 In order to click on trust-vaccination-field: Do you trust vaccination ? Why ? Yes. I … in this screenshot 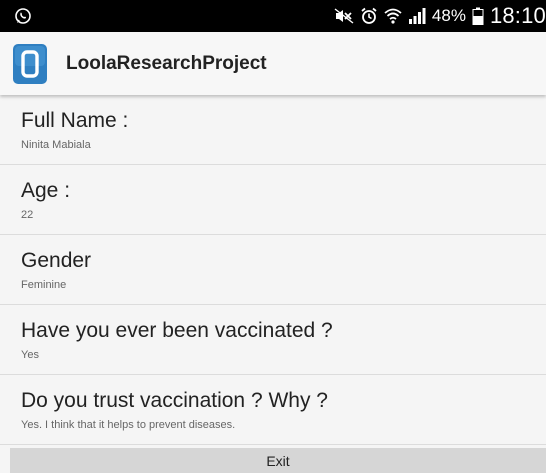, I will do `click(273, 410)`.